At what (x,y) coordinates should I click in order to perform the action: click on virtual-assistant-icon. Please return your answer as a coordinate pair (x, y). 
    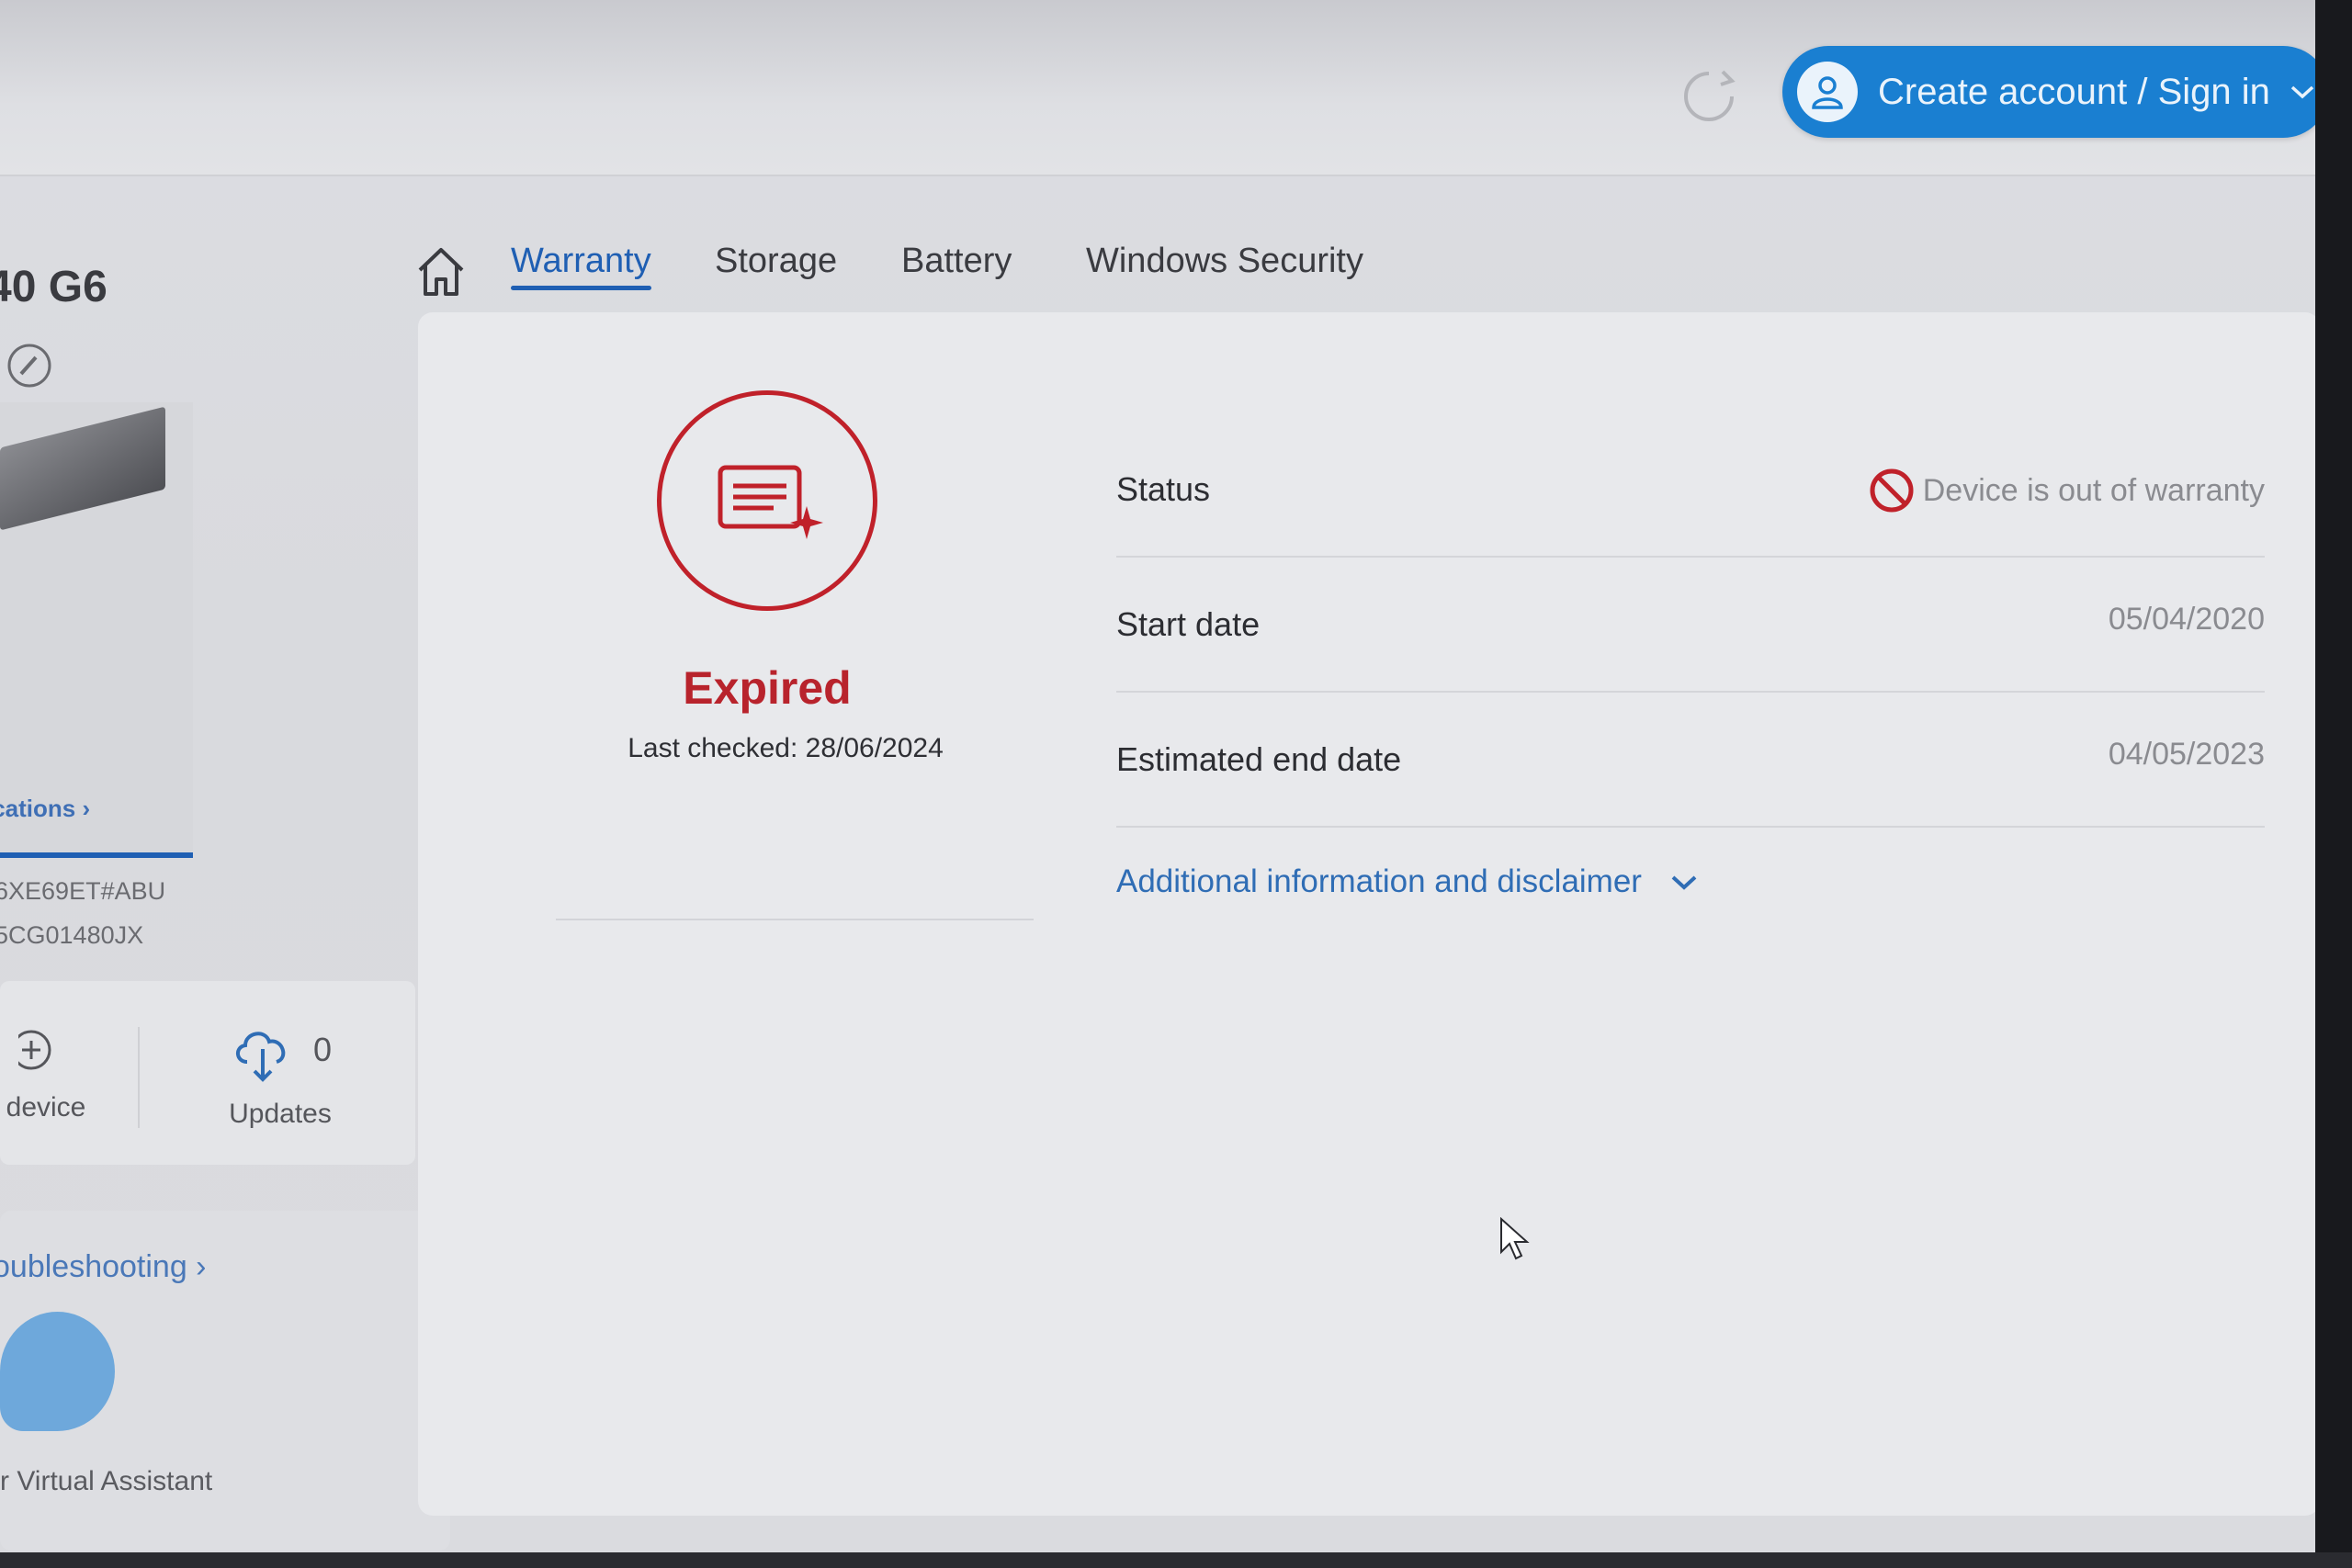
    Looking at the image, I should click on (58, 1371).